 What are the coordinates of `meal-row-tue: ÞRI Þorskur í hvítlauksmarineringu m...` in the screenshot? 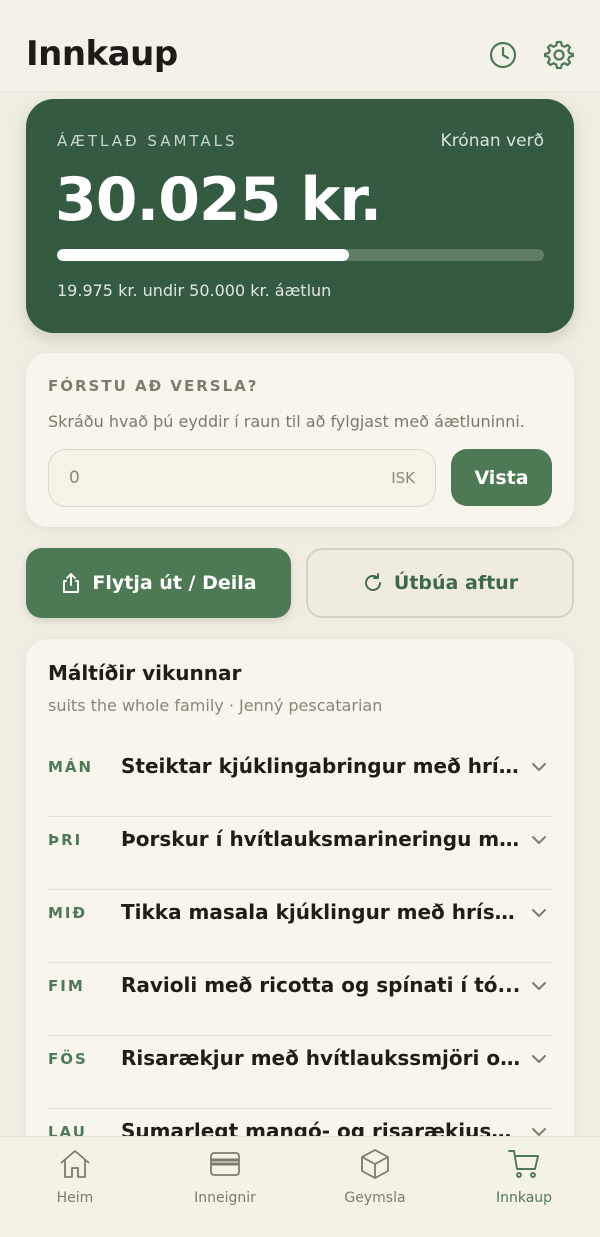 It's located at (300, 853).